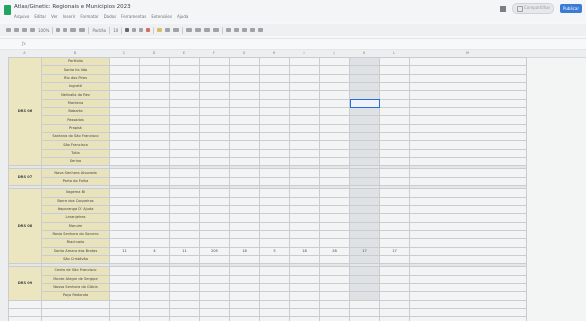 This screenshot has width=586, height=321. Describe the element at coordinates (214, 53) in the screenshot. I see `column-header: F` at that location.